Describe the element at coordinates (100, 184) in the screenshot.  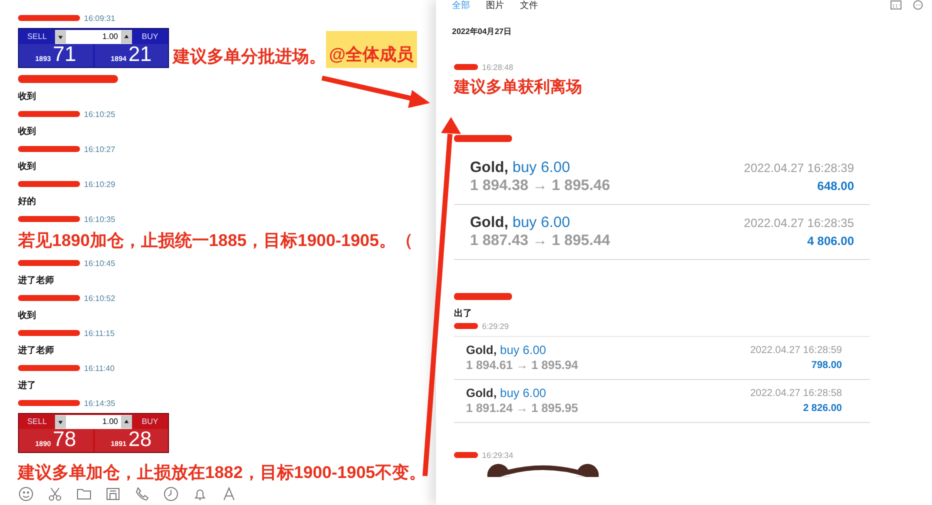
I see `message-time: 16:10:29` at that location.